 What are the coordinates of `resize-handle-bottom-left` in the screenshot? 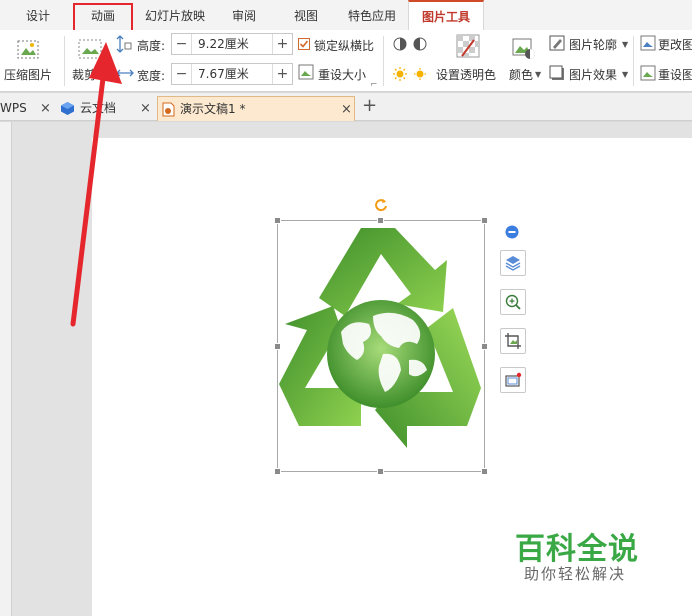 It's located at (277, 471).